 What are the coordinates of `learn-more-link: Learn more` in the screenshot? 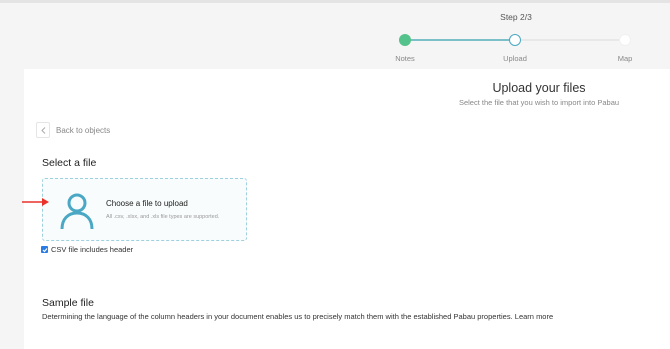 It's located at (534, 316).